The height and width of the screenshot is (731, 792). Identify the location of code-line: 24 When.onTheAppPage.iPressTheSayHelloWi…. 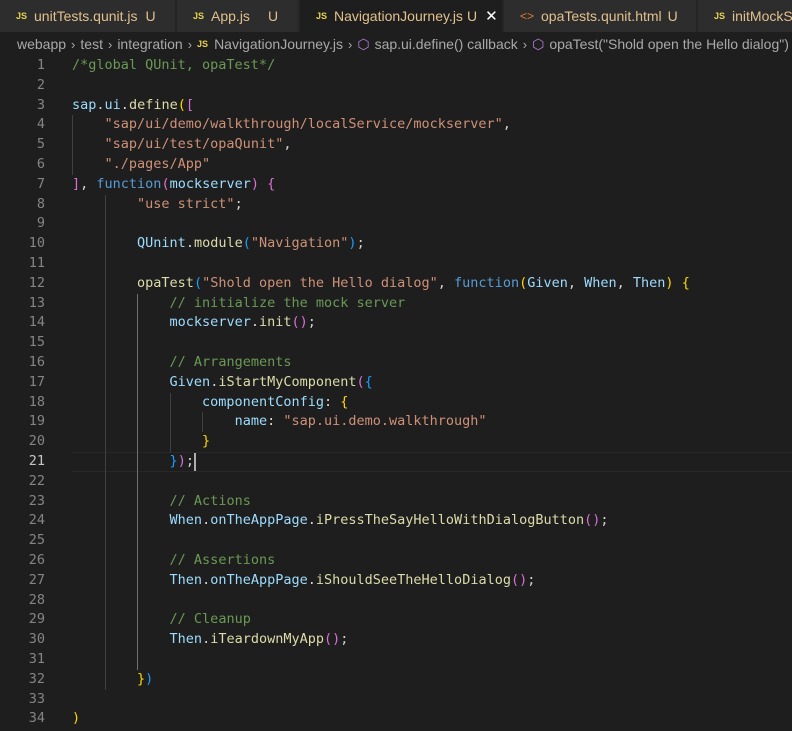
(396, 521).